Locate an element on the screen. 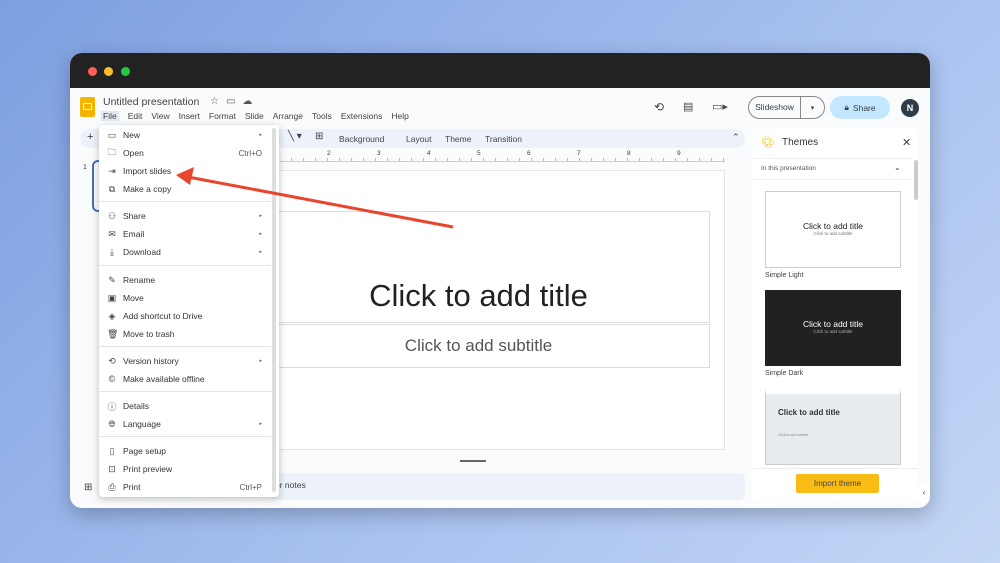  arrow-head is located at coordinates (185, 176).